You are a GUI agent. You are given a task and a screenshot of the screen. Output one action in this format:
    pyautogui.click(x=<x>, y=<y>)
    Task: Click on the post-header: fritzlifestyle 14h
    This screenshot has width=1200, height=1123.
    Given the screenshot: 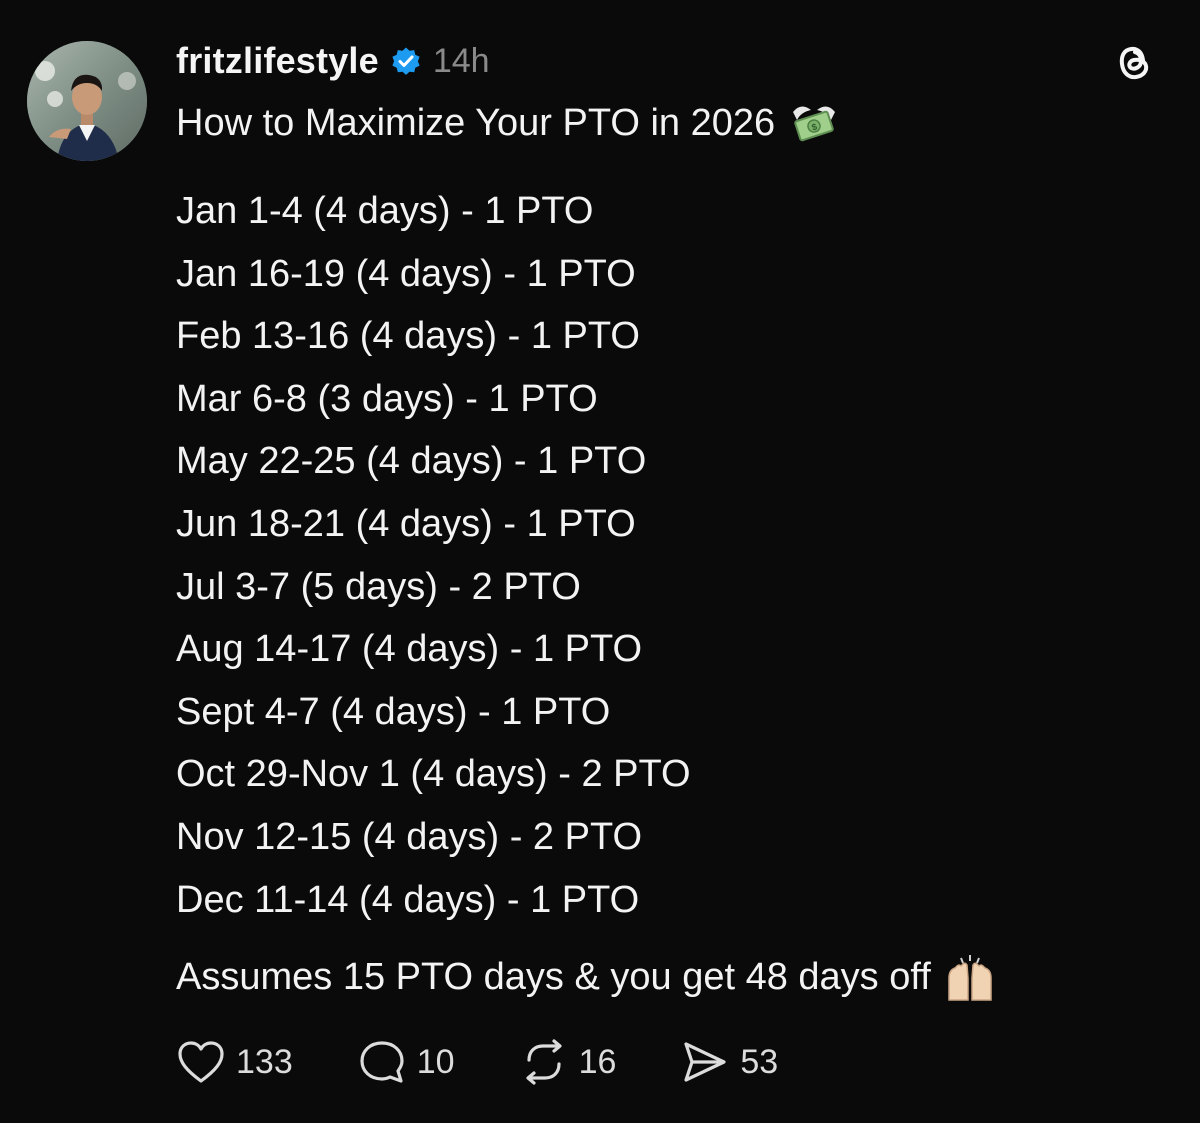 What is the action you would take?
    pyautogui.click(x=333, y=61)
    